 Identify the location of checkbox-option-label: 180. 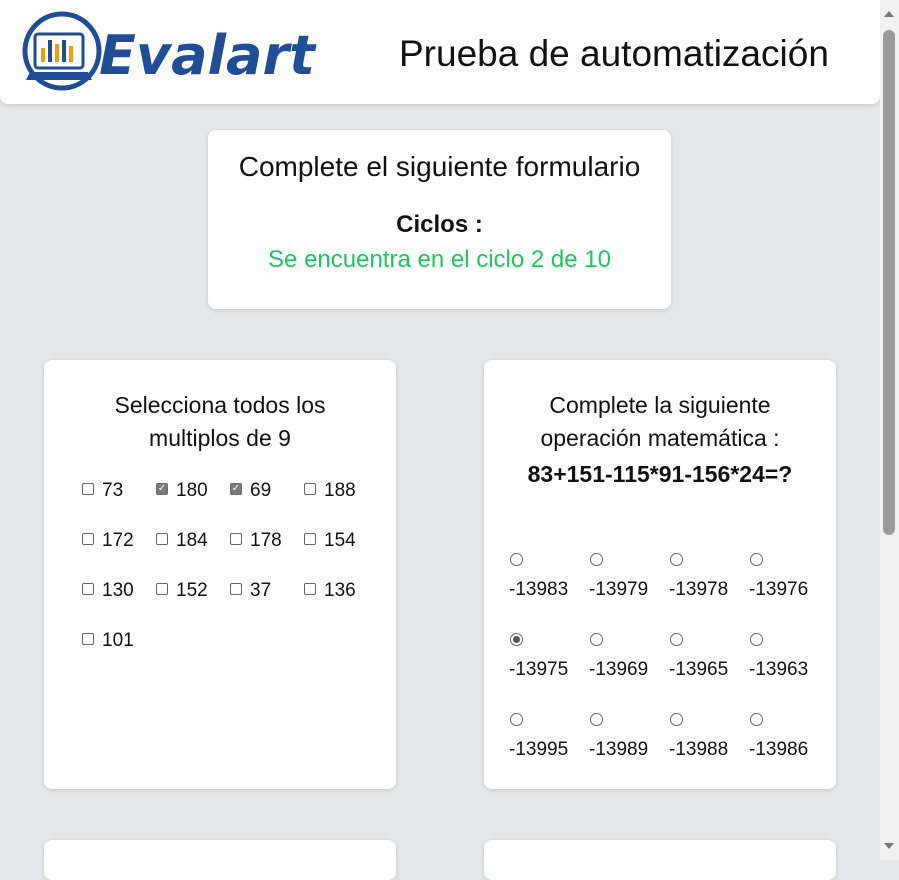
(192, 490).